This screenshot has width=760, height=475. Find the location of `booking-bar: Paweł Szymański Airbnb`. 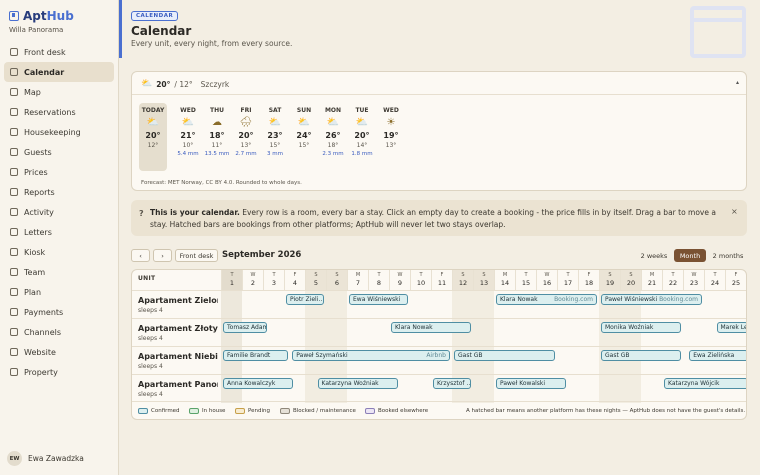

booking-bar: Paweł Szymański Airbnb is located at coordinates (371, 355).